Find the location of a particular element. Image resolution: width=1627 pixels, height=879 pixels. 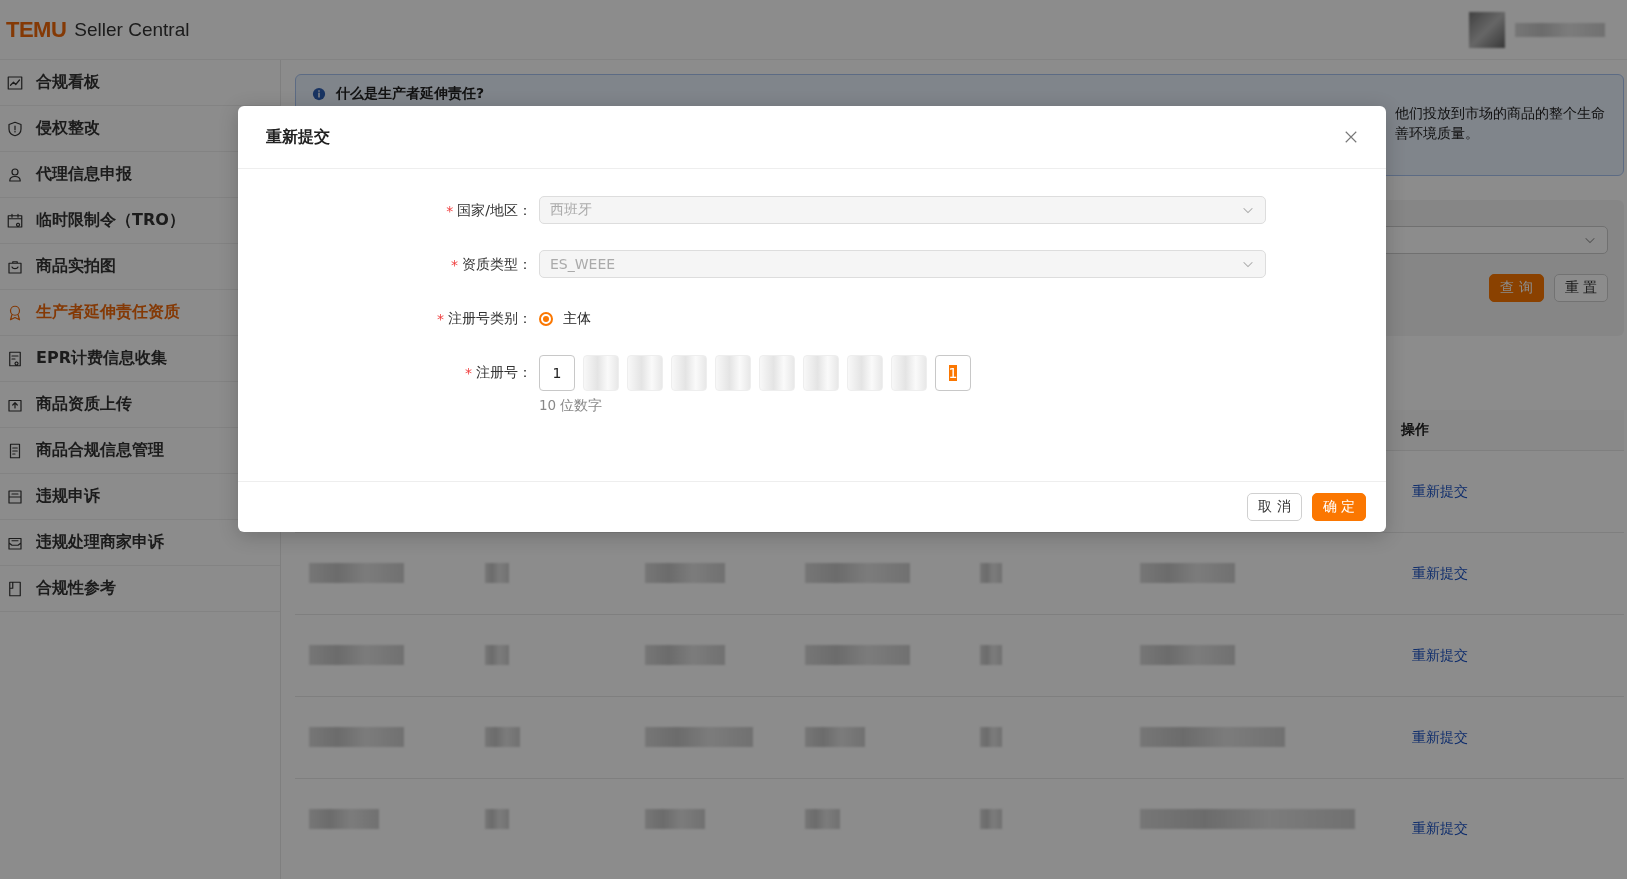

column-header: 操作 is located at coordinates (1415, 430).